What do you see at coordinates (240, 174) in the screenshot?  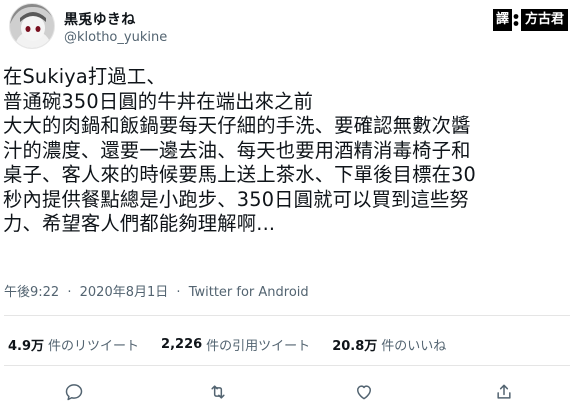 I see `tweet-line: 桌子、客人來的時候要馬上送上茶水、下單後目標在30` at bounding box center [240, 174].